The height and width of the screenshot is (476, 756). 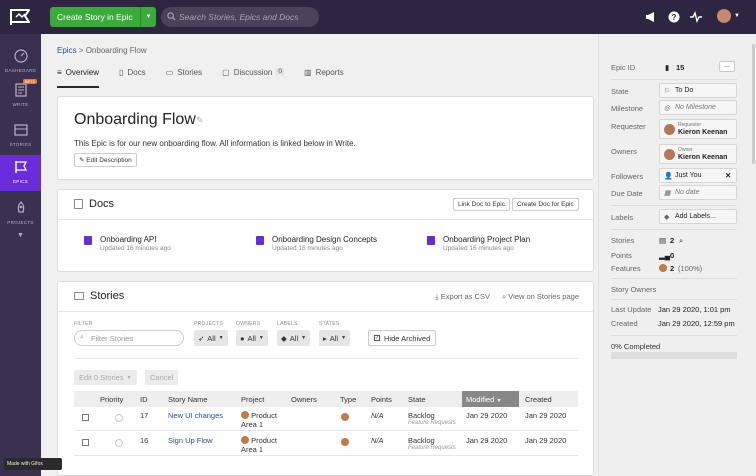 I want to click on col-priority: Priority, so click(x=111, y=399).